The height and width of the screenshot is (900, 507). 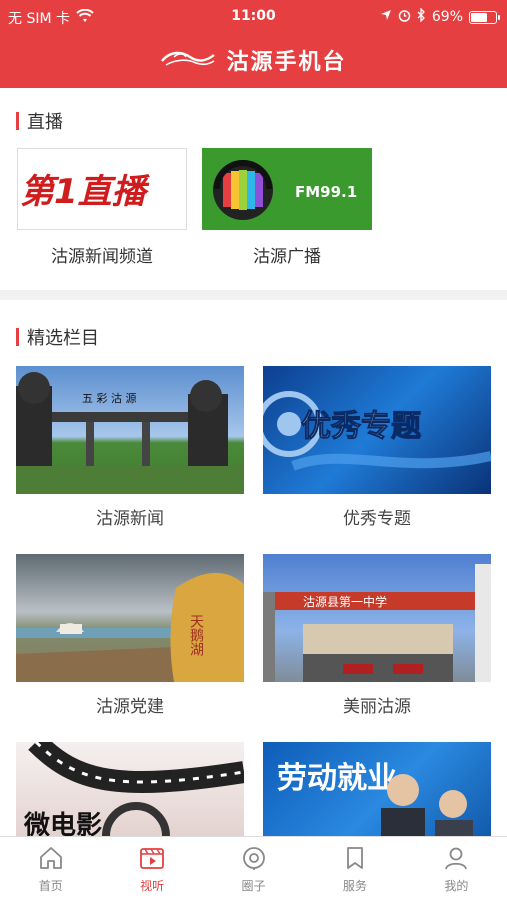 I want to click on live-heading: 直播, so click(x=39, y=121).